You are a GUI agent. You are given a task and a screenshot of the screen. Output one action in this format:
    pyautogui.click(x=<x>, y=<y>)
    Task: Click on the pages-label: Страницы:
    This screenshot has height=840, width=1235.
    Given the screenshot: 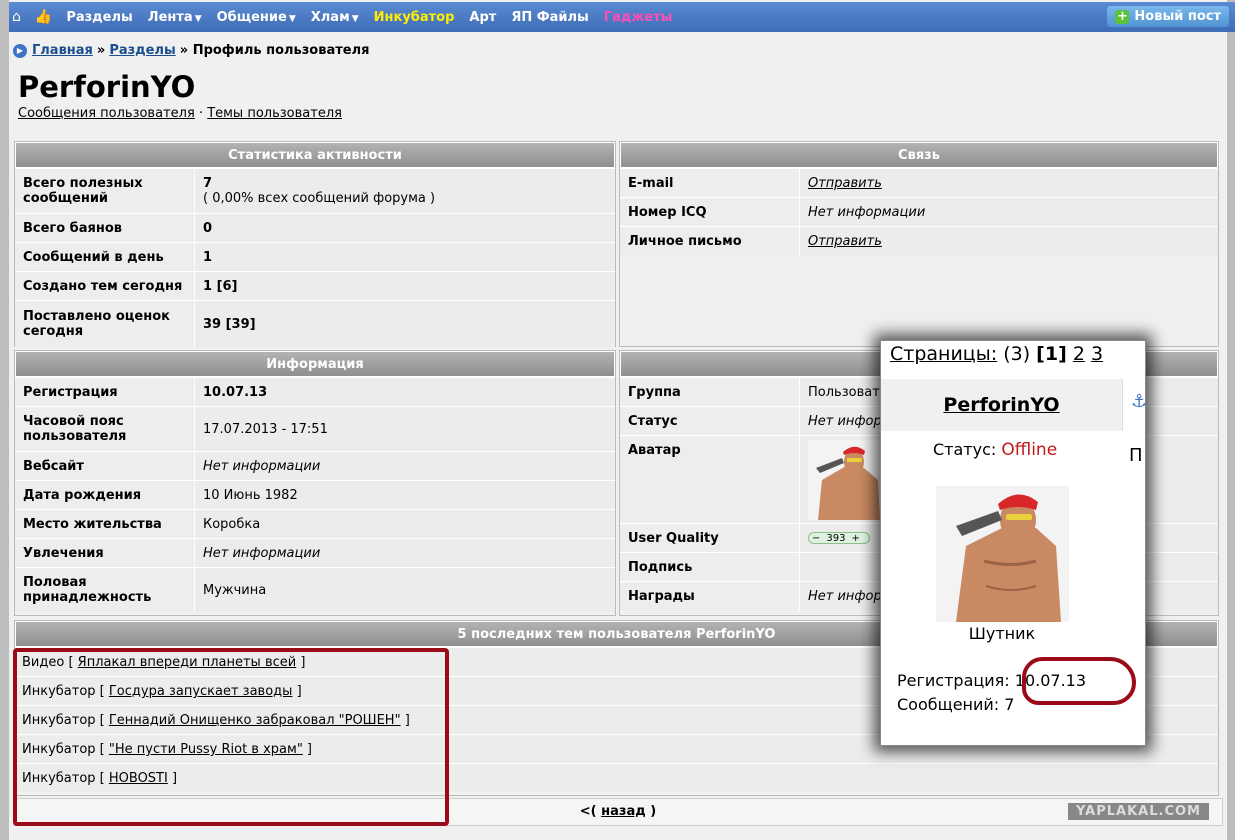 What is the action you would take?
    pyautogui.click(x=943, y=354)
    